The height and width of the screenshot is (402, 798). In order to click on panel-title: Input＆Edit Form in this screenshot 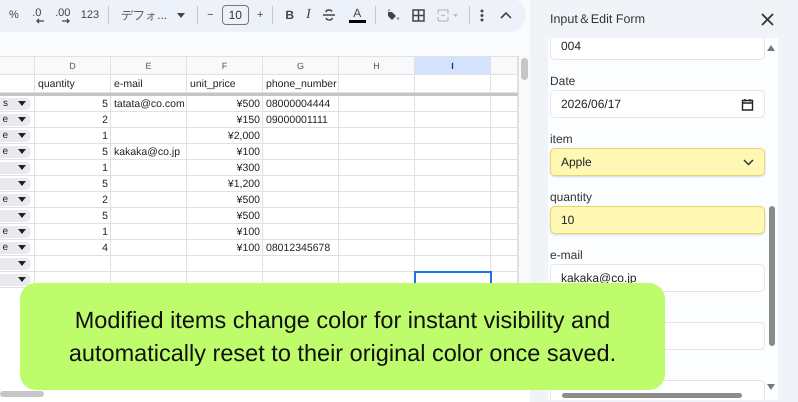, I will do `click(597, 19)`.